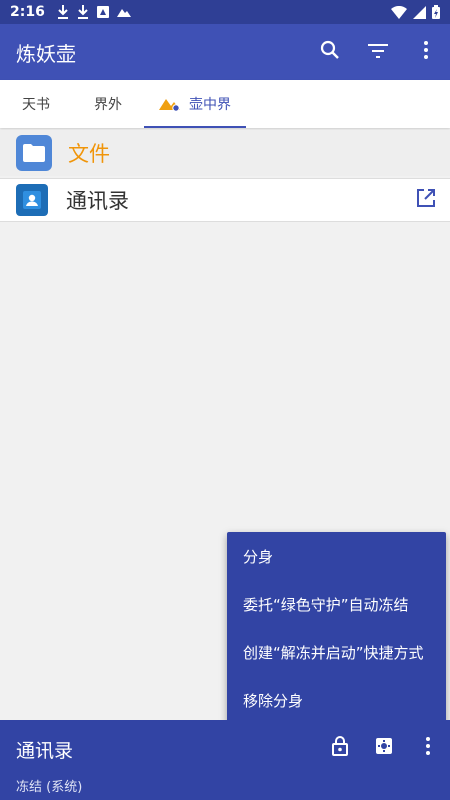 This screenshot has width=450, height=800. Describe the element at coordinates (225, 52) in the screenshot. I see `app-bar: 炼妖壶` at that location.